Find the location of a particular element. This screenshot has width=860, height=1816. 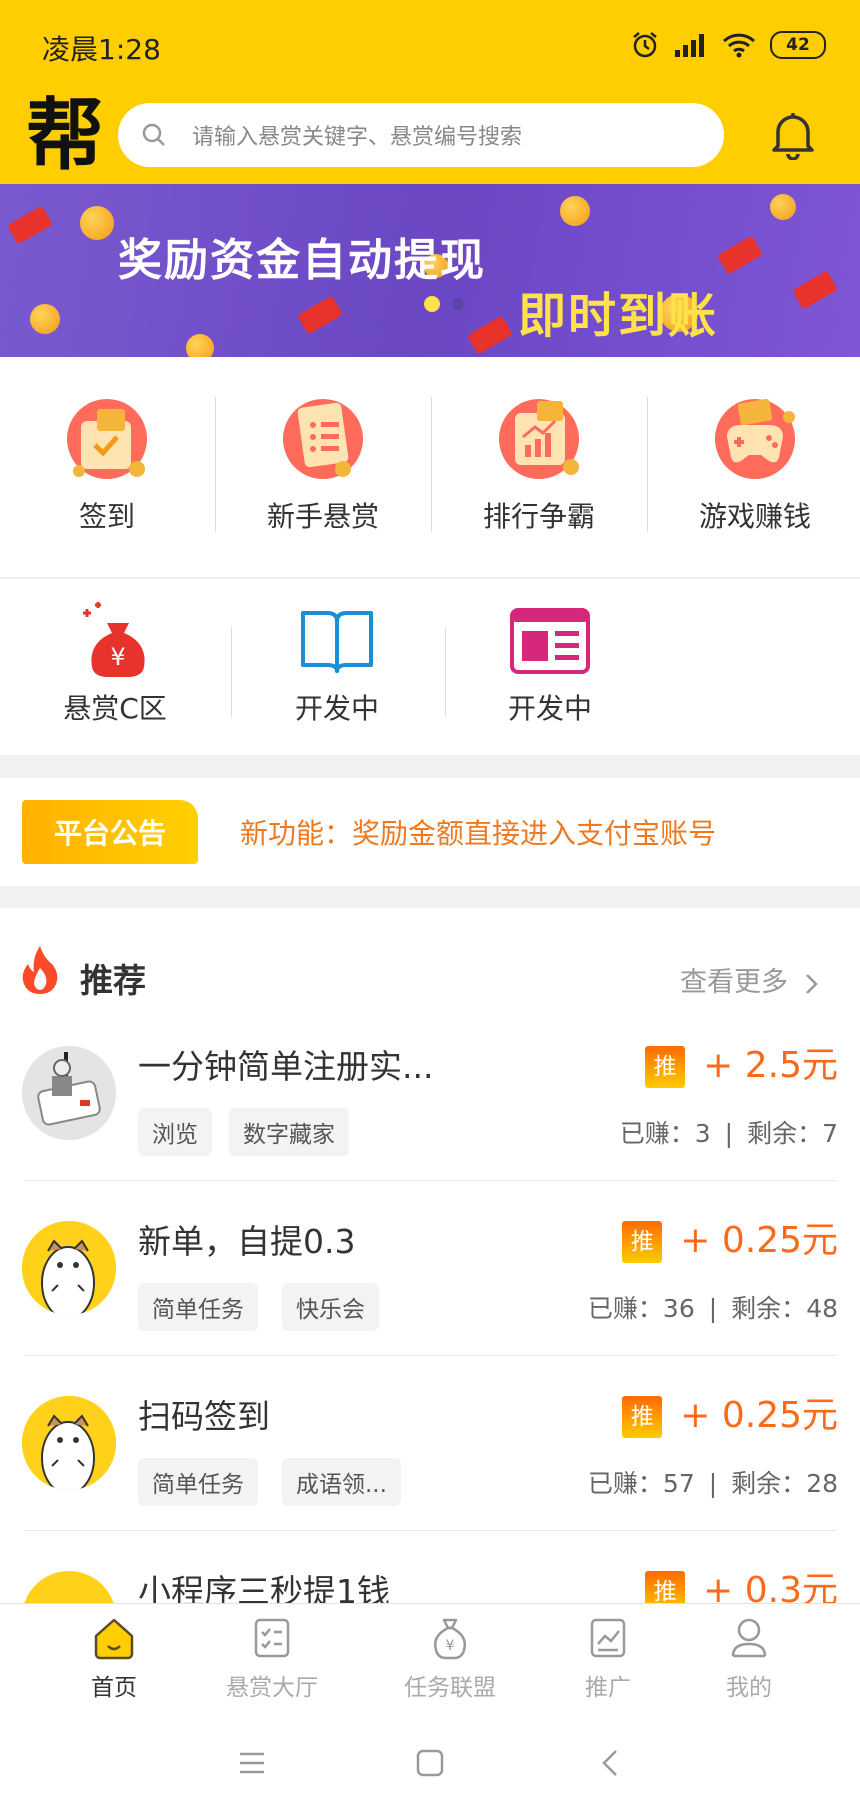

remaining-value: 7 is located at coordinates (830, 1133).